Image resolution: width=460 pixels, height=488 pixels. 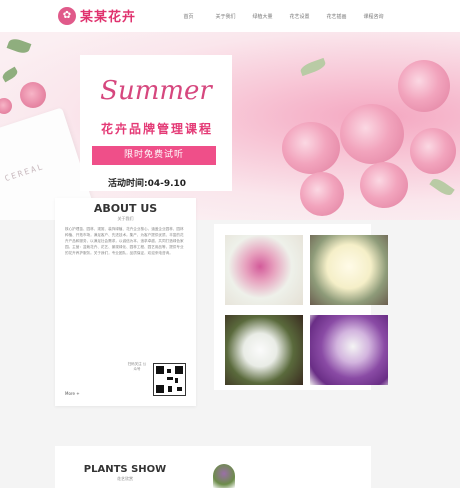 What do you see at coordinates (264, 270) in the screenshot?
I see `gallery-image-bouquet-pink` at bounding box center [264, 270].